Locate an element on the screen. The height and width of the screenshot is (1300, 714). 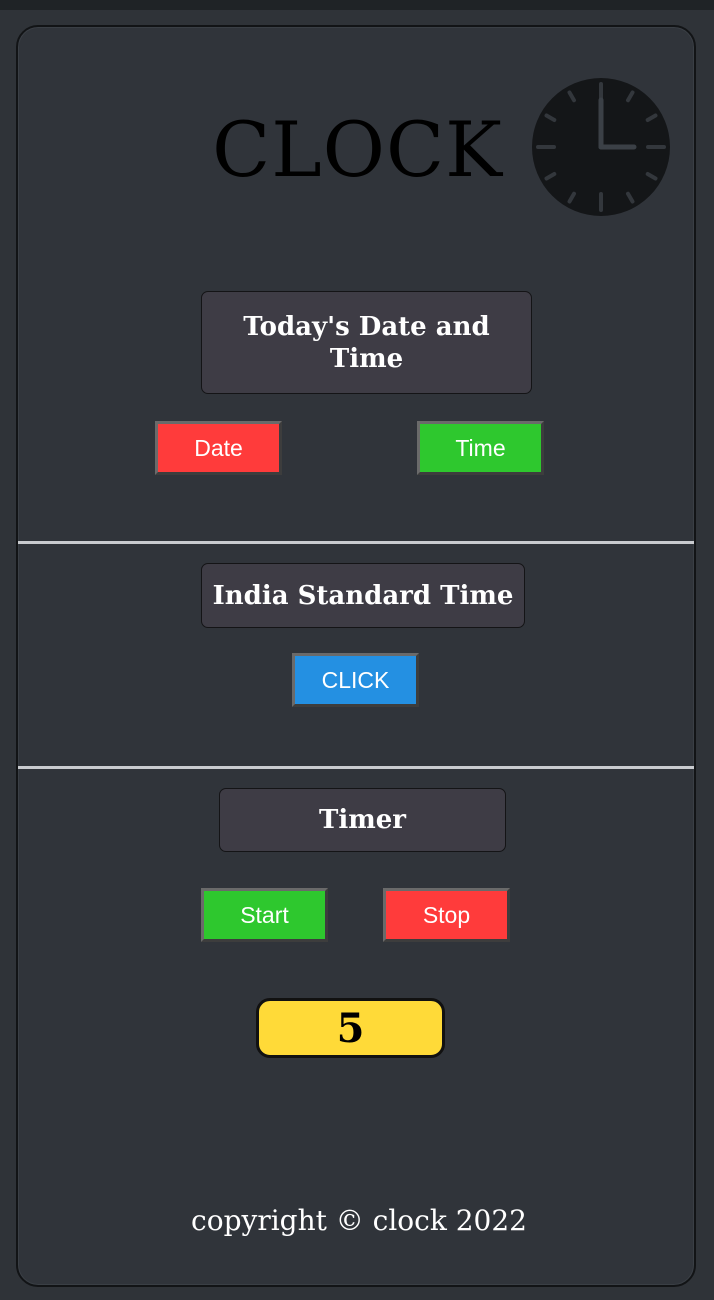
timer-counter: 5 is located at coordinates (350, 1028).